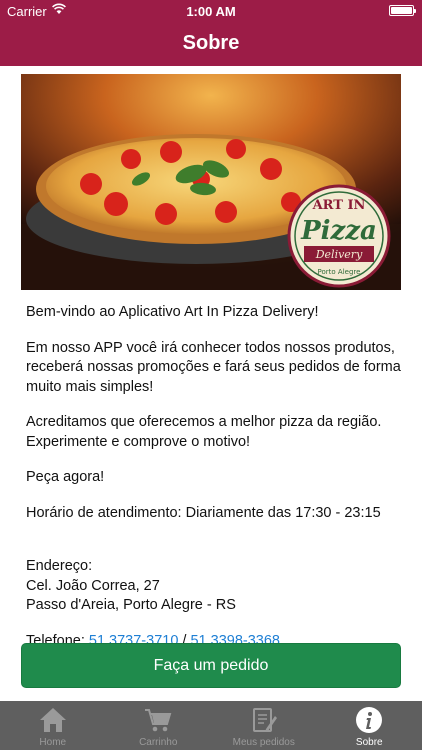 The width and height of the screenshot is (422, 750). What do you see at coordinates (338, 231) in the screenshot?
I see `logo-line2: Pizza` at bounding box center [338, 231].